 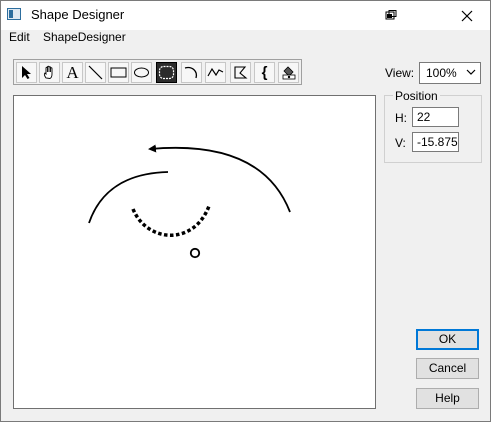 I want to click on ellipse-tool-button, so click(x=141, y=72).